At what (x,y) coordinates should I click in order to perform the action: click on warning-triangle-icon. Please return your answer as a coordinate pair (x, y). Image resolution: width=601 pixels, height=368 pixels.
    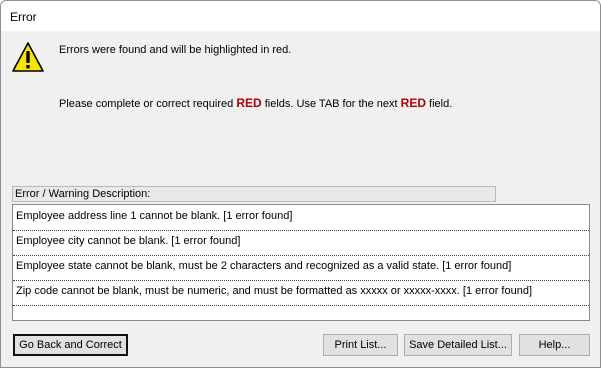
    Looking at the image, I should click on (28, 57).